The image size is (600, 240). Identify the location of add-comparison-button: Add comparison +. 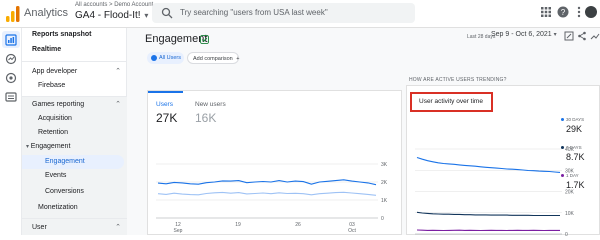
(213, 58).